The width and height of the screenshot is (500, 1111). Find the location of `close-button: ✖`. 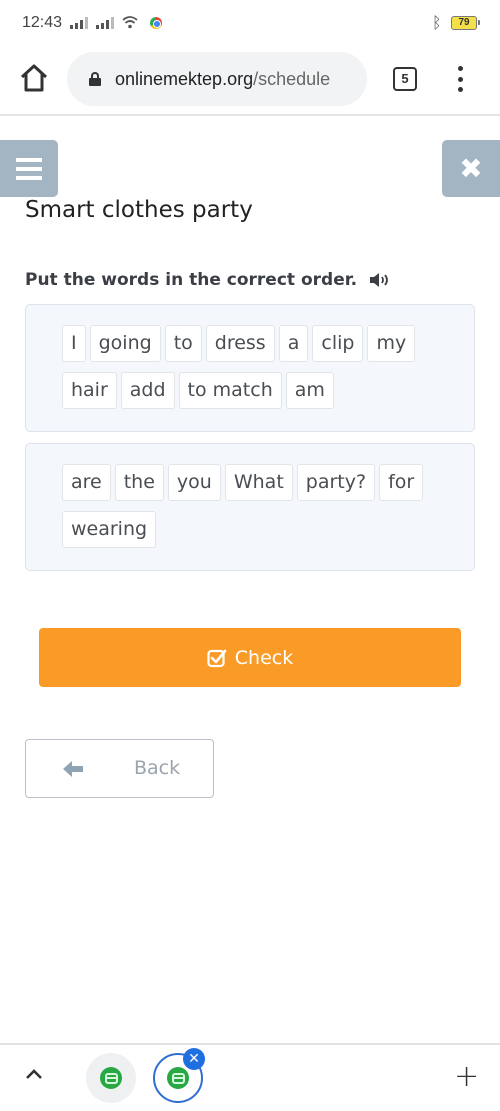

close-button: ✖ is located at coordinates (471, 168).